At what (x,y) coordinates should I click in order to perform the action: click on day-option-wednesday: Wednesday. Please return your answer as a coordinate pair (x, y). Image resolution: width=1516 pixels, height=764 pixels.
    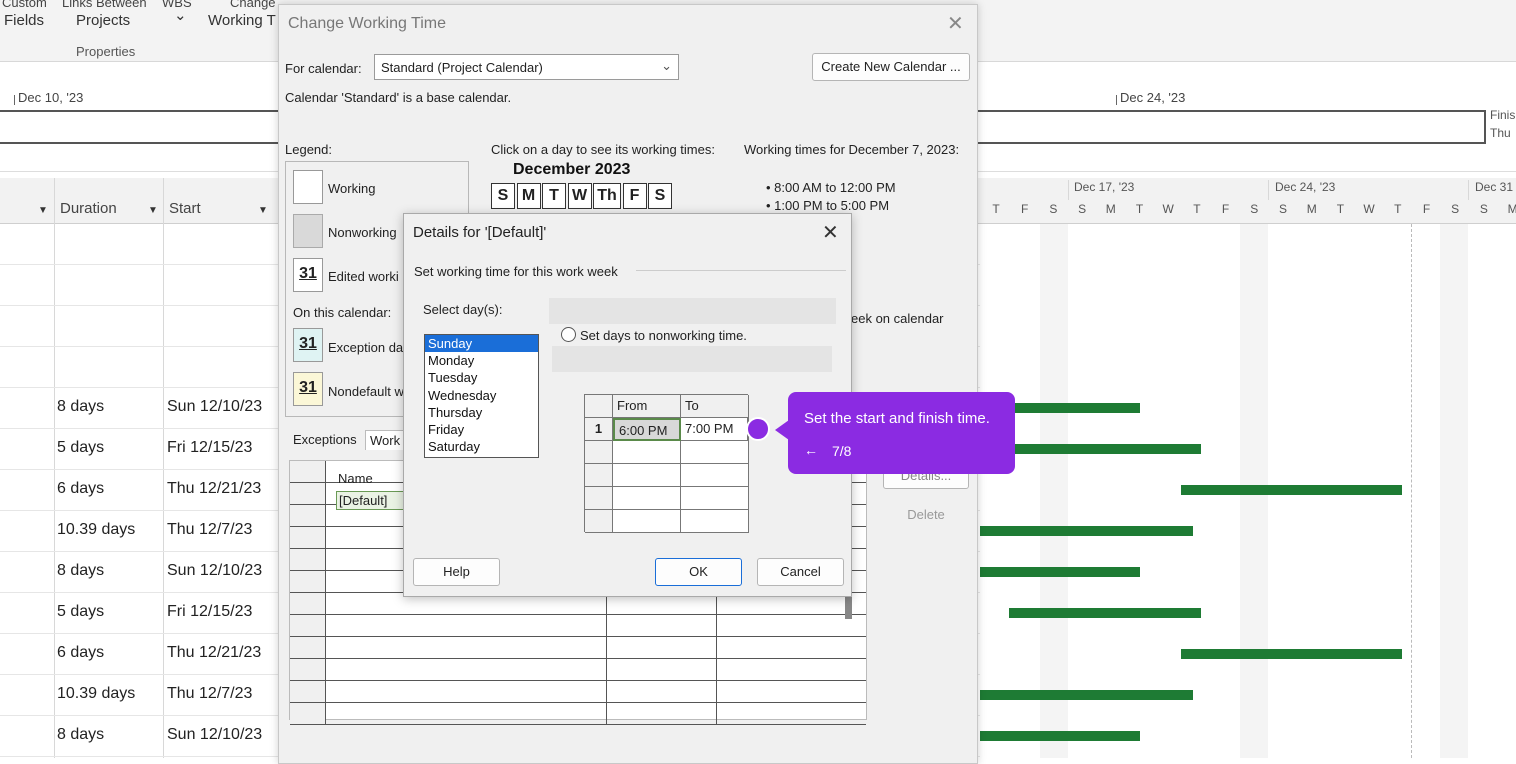
    Looking at the image, I should click on (481, 395).